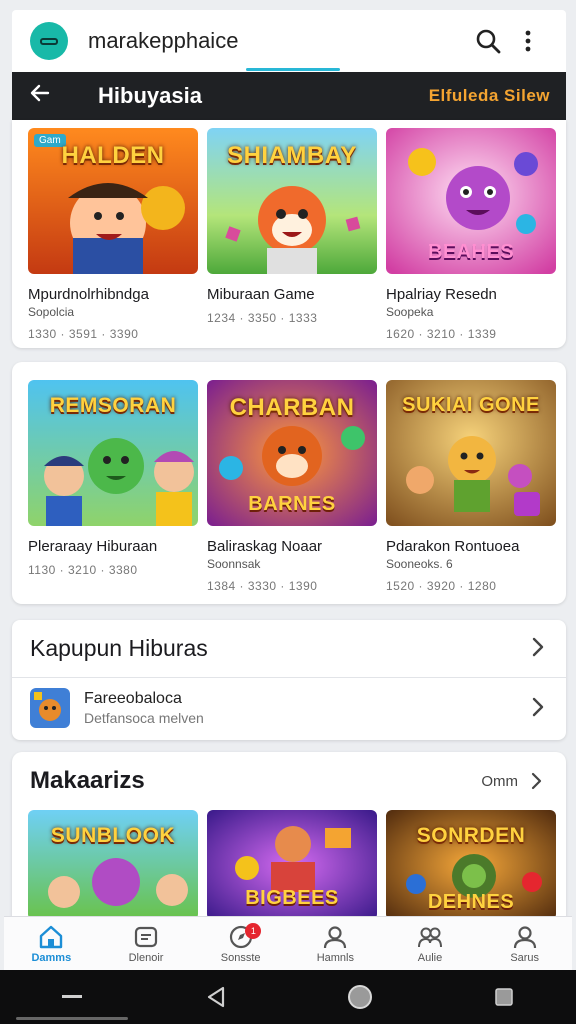 The height and width of the screenshot is (1024, 576). Describe the element at coordinates (146, 957) in the screenshot. I see `nav-label: Dlenoir` at that location.